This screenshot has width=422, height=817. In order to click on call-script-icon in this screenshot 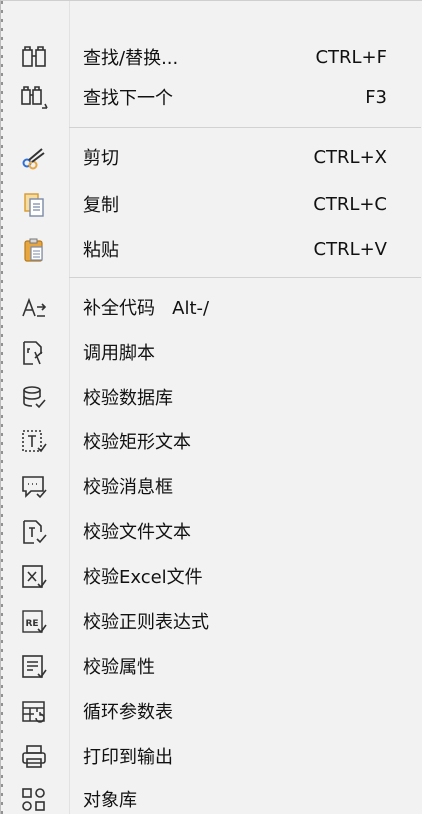, I will do `click(34, 353)`.